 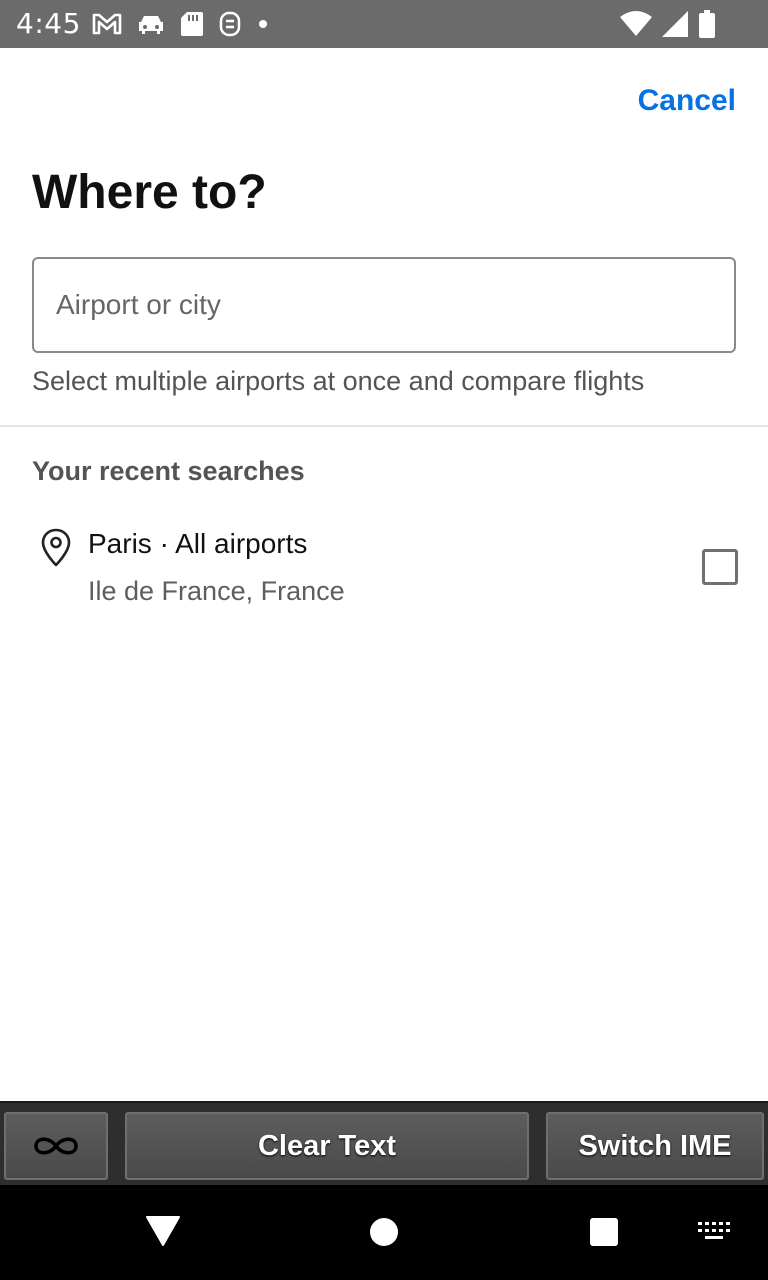 I want to click on recent-search-title: Paris · All airports, so click(x=198, y=543).